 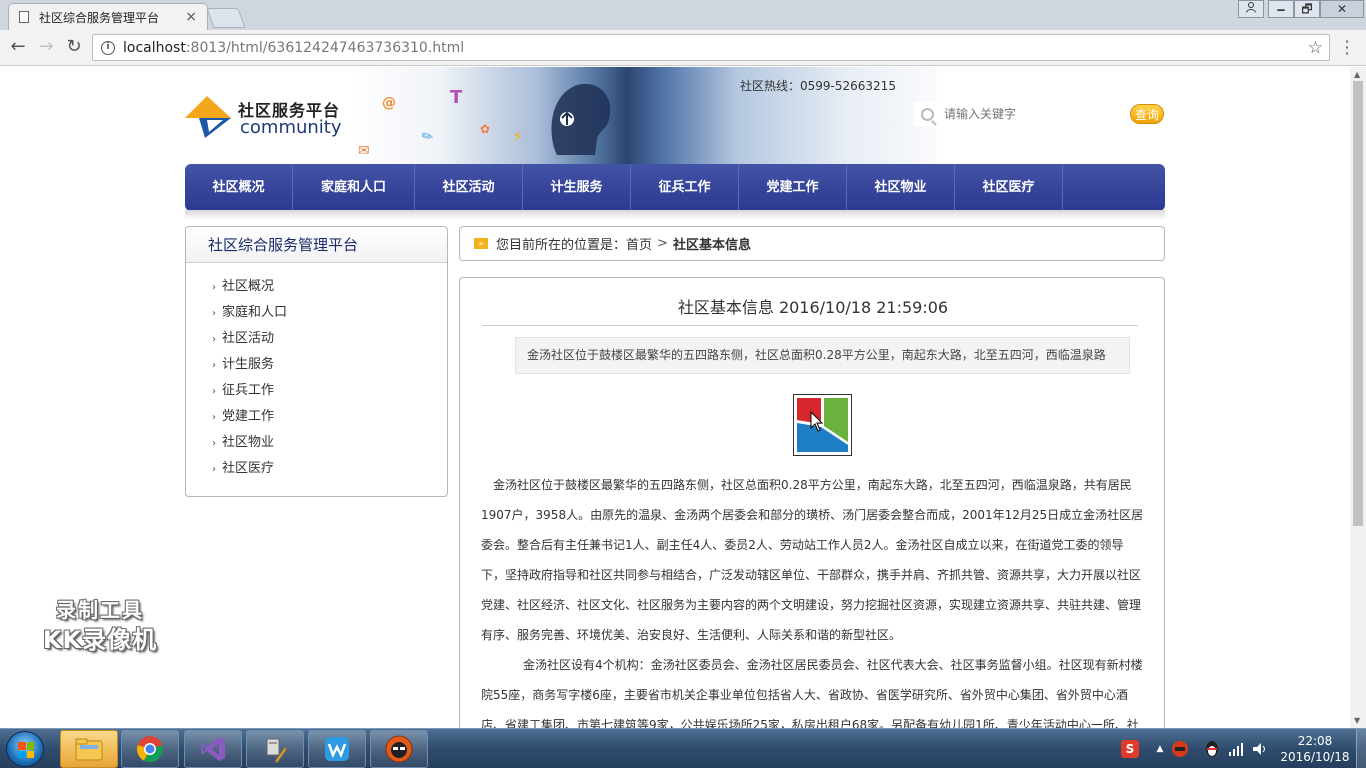 I want to click on sidebar-item-label: 计生服务, so click(x=248, y=364).